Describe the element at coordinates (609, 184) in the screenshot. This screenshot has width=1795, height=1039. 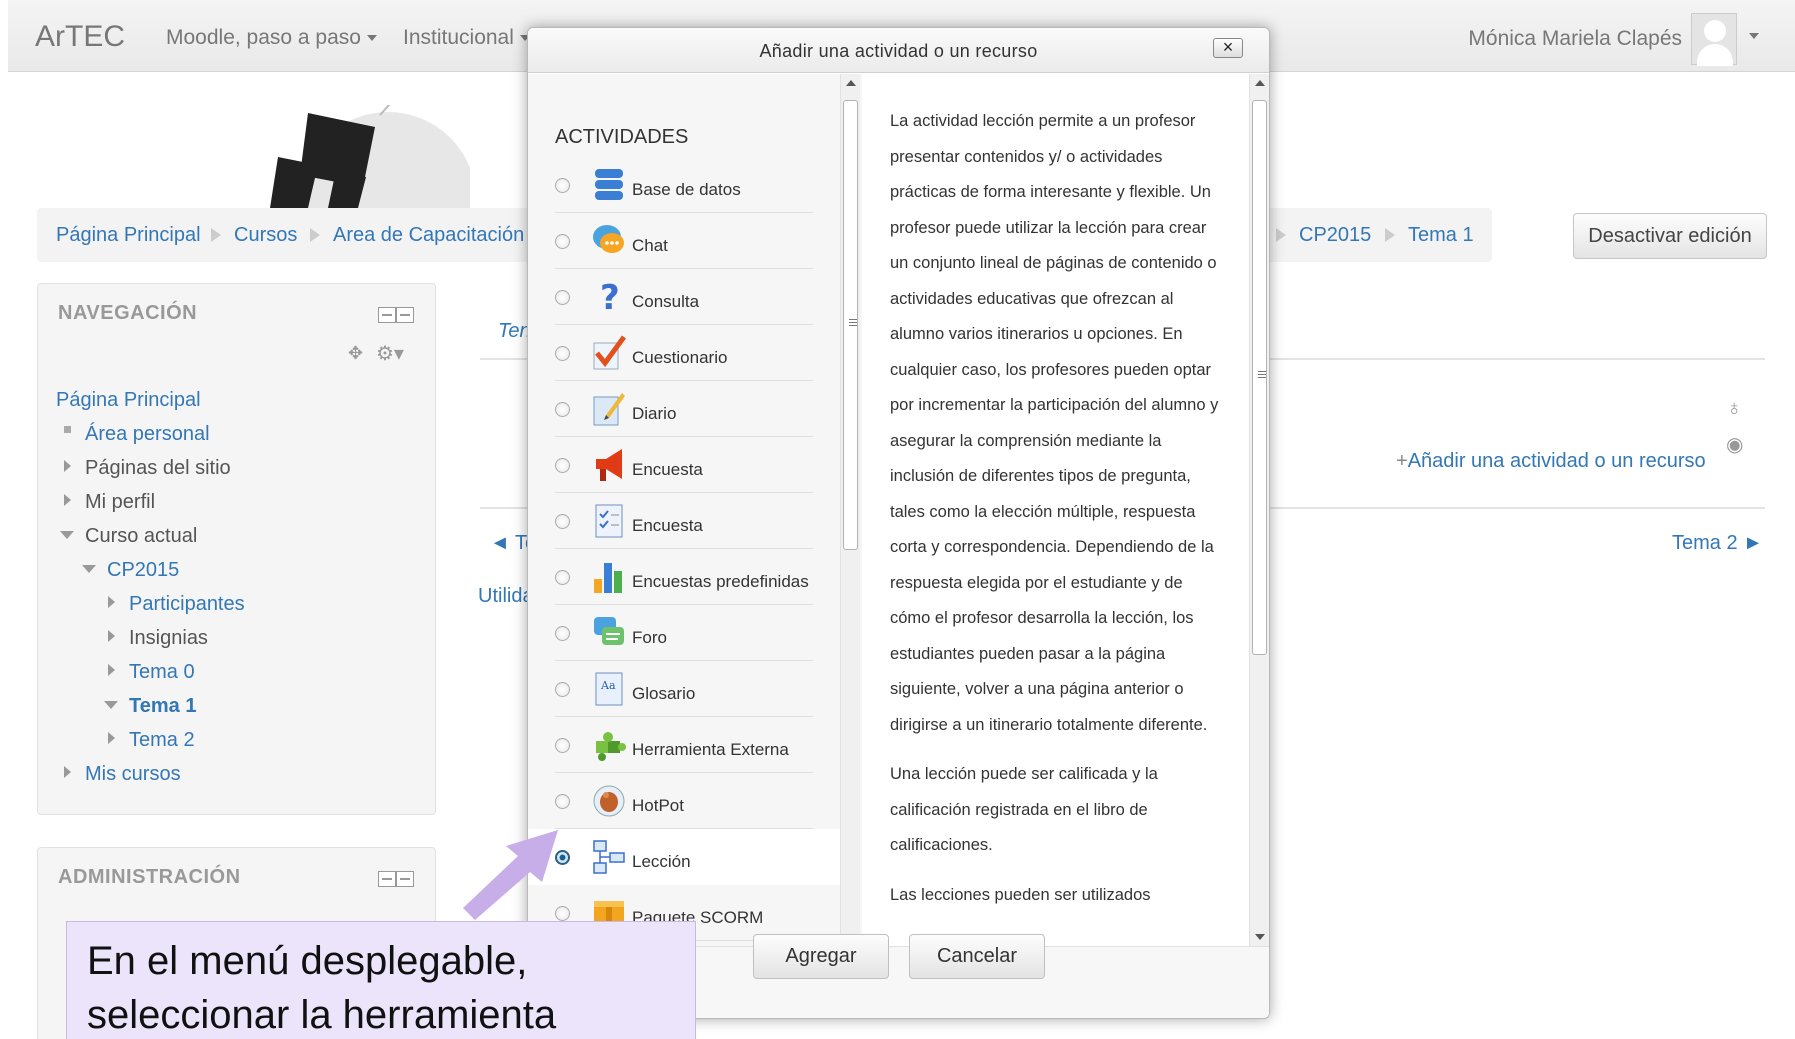
I see `database-icon` at that location.